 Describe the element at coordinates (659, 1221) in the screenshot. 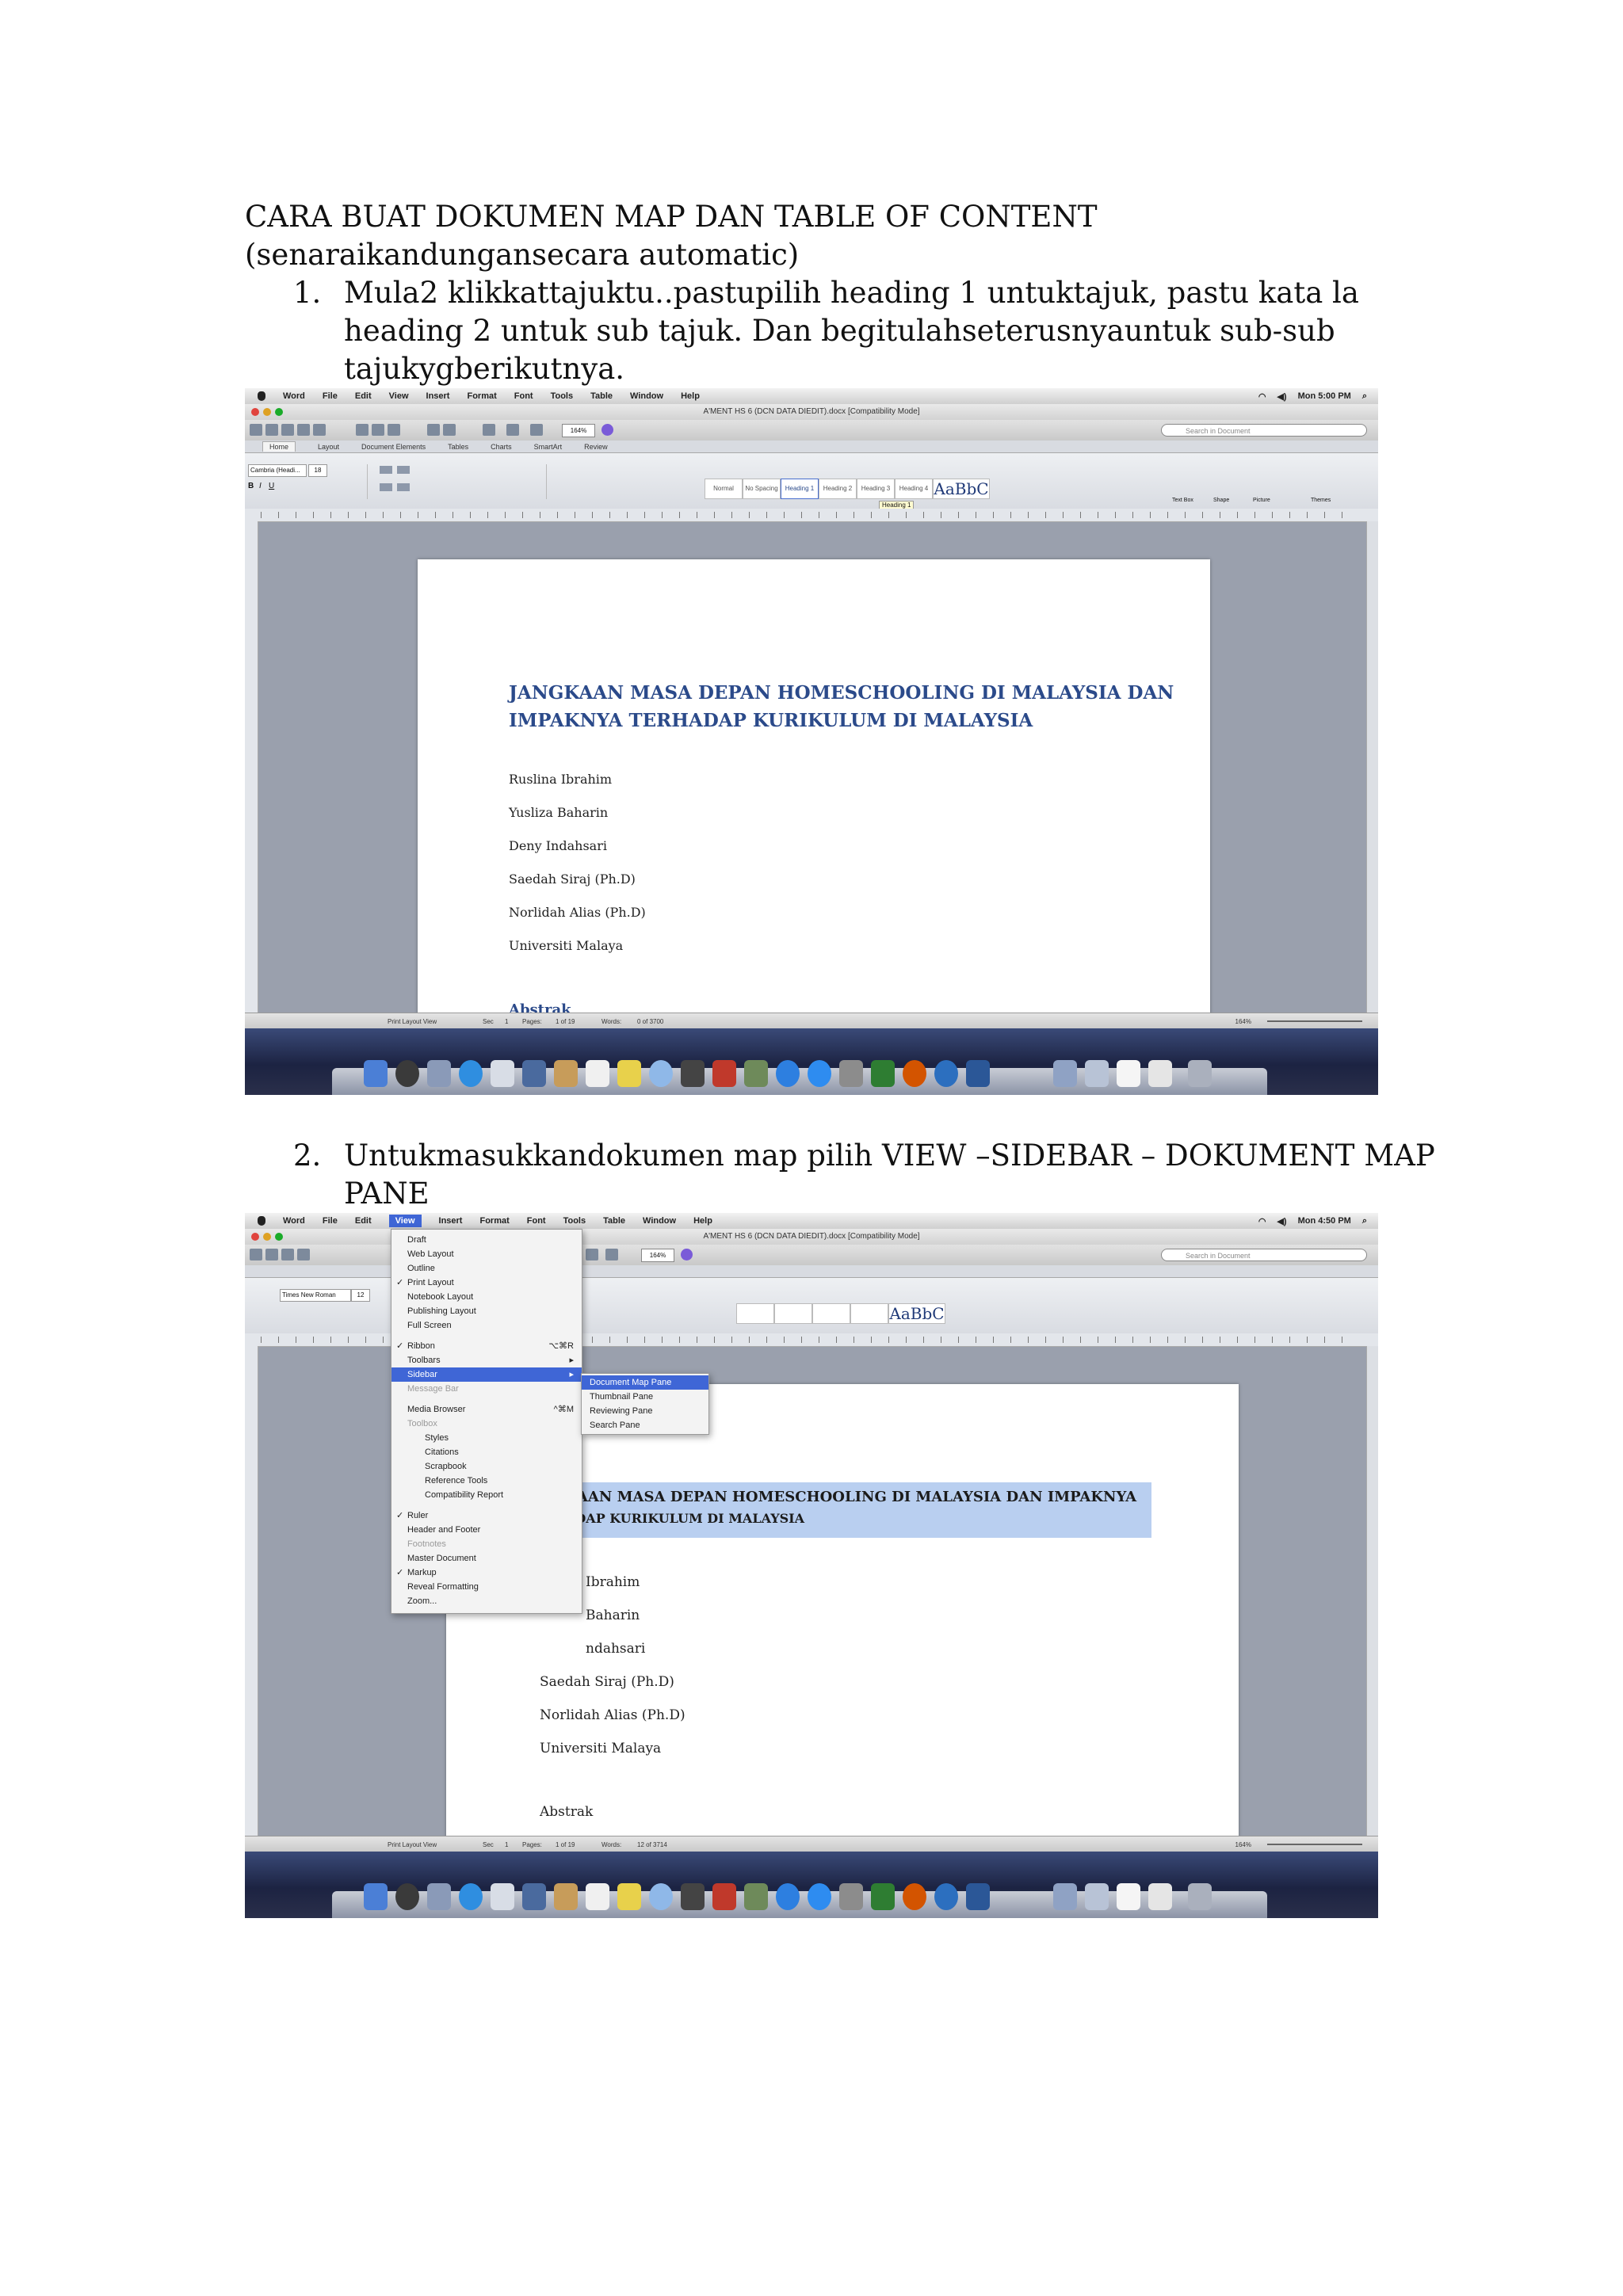

I see `menu-window: Window` at that location.